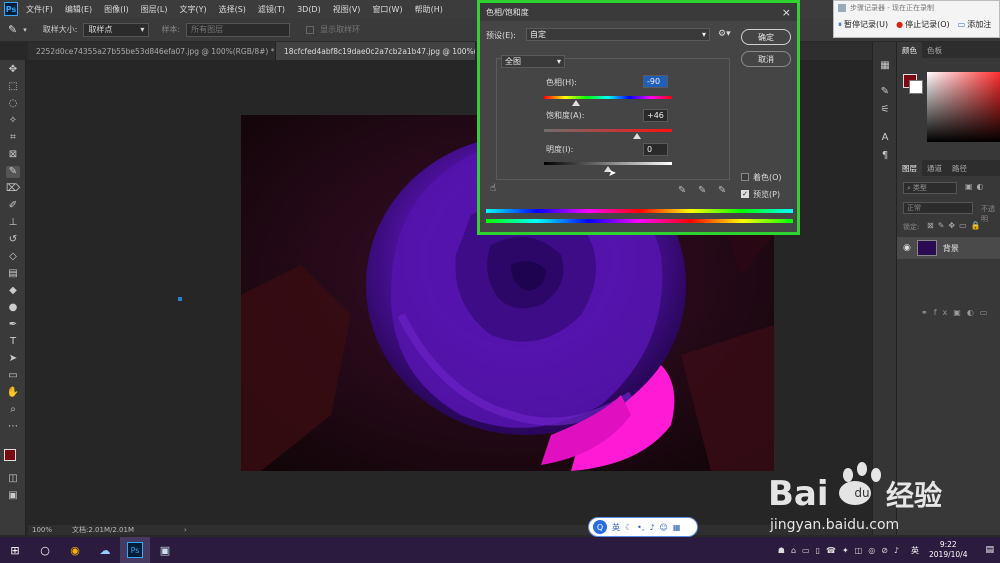 This screenshot has height=563, width=1000. I want to click on menu-type: 文字(Y), so click(192, 9).